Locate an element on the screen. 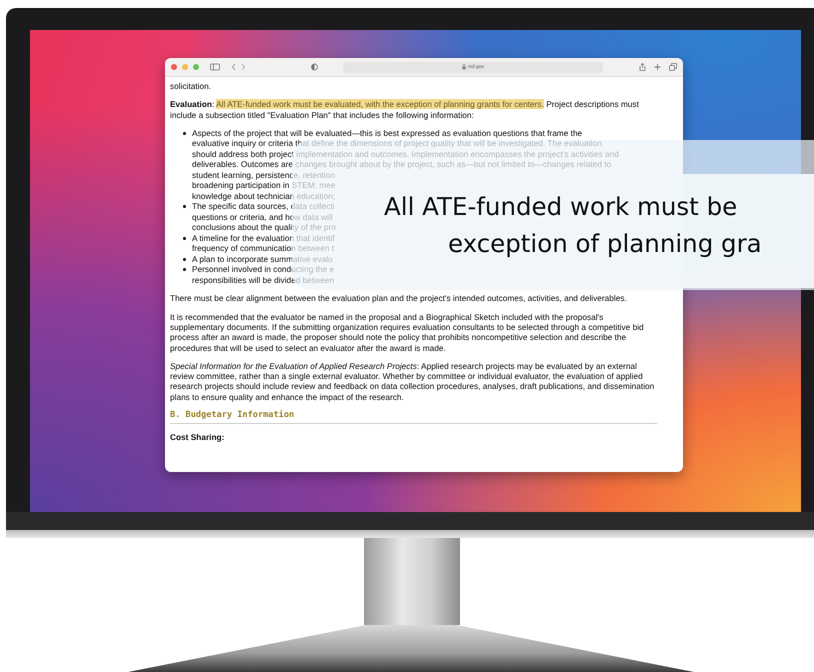 The image size is (814, 672). paragraph-text: It is recommended that the evaluator be named in the proposal and a Biographical Sketch included with the proposal's supplementary documents. If the submitting organization requires evaluation consultants to be selected through a competitive bid process after an award is made, the proposer should note the policy that prohibits noncompetitive selection and describe the procedures that will be used to select an evaluator after the award is made. is located at coordinates (407, 332).